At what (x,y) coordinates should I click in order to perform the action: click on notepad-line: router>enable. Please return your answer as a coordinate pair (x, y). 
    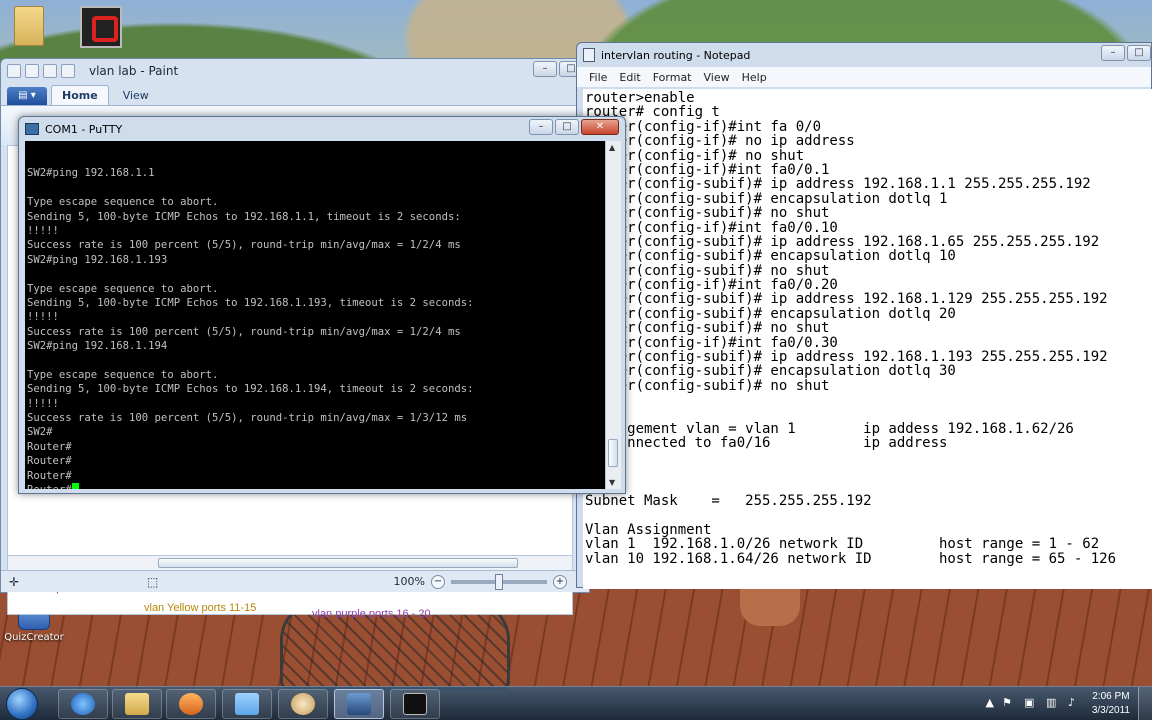
    Looking at the image, I should click on (640, 98).